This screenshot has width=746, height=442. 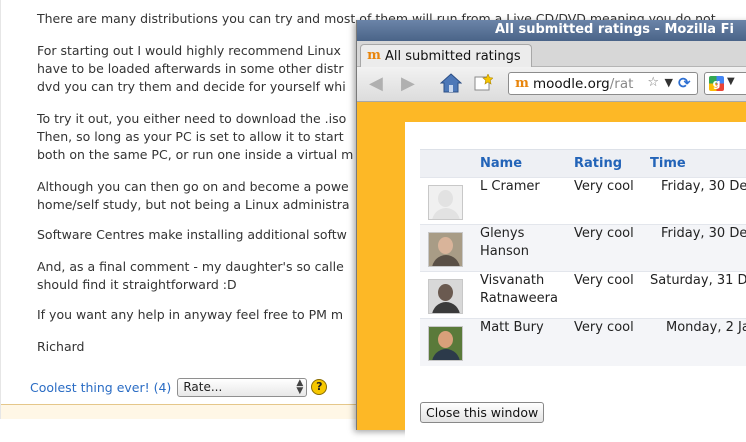 What do you see at coordinates (527, 295) in the screenshot?
I see `user-name-link: Visvanath Ratnaweera` at bounding box center [527, 295].